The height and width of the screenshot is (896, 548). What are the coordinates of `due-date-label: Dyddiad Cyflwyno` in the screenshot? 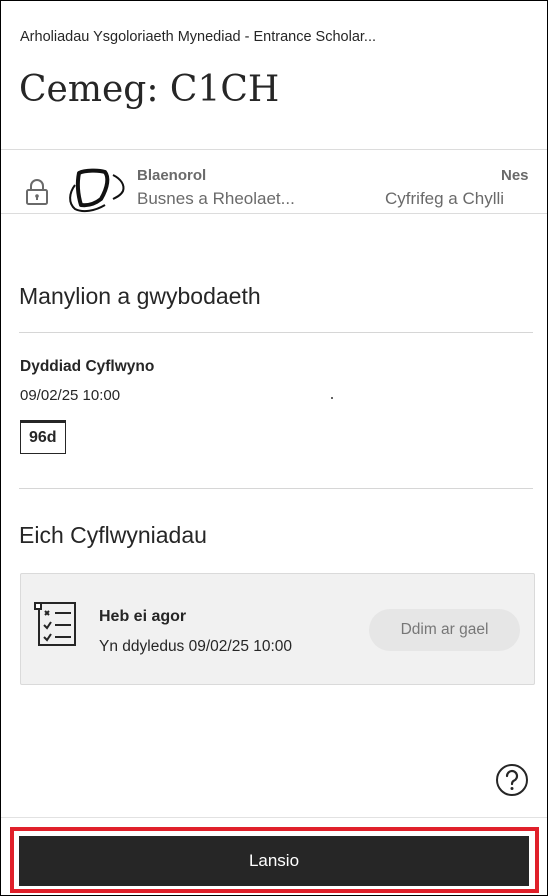 It's located at (87, 366).